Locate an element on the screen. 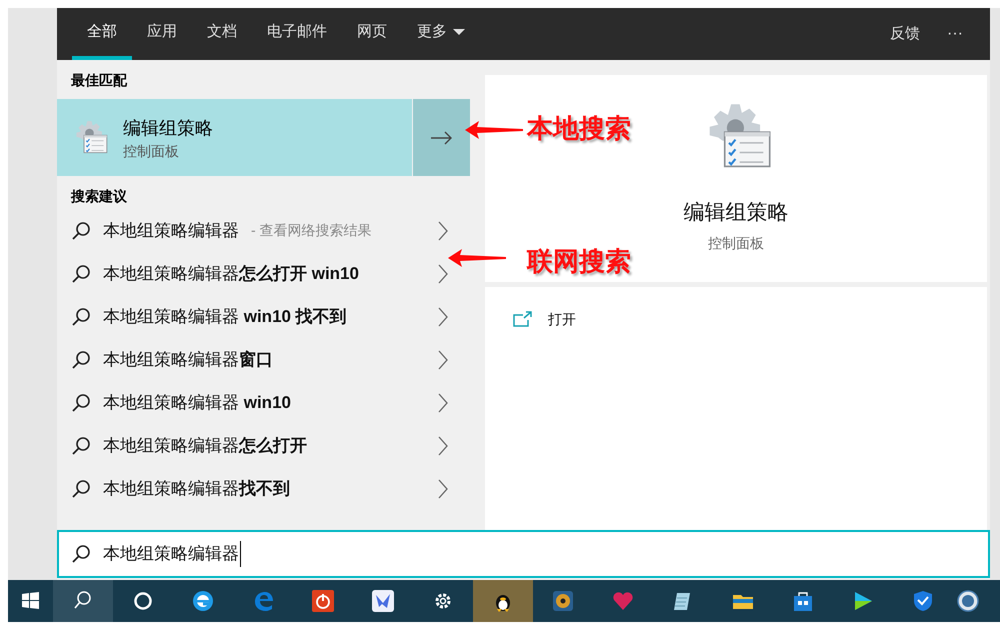  more-button: ··· is located at coordinates (955, 34).